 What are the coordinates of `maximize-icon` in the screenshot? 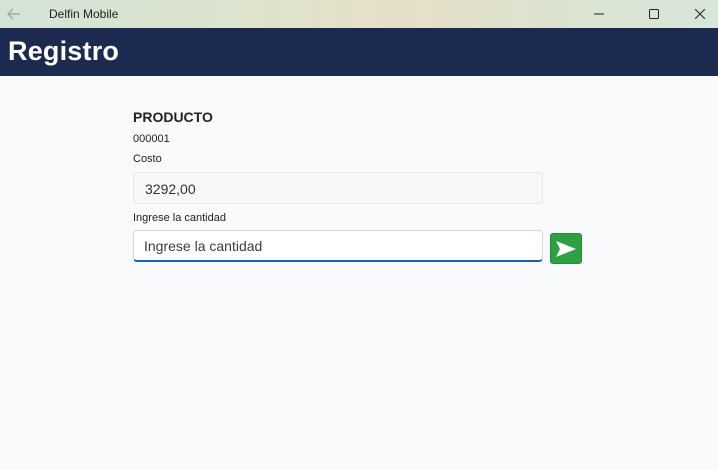 It's located at (654, 14).